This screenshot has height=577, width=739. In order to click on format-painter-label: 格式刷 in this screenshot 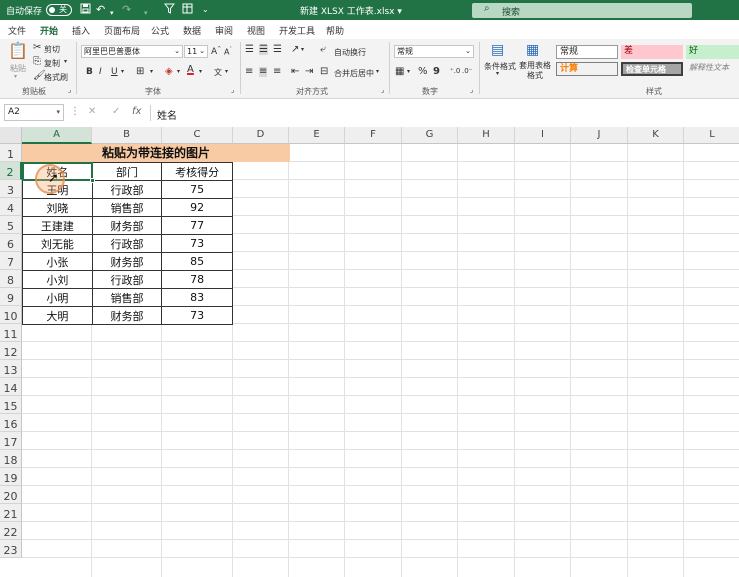, I will do `click(56, 77)`.